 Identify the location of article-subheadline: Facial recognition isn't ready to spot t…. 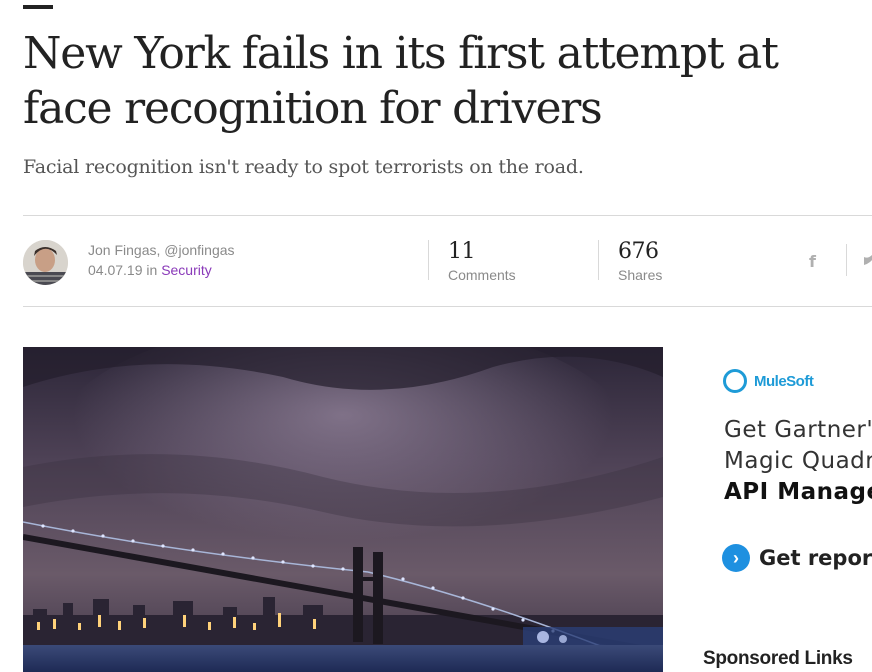
(303, 167).